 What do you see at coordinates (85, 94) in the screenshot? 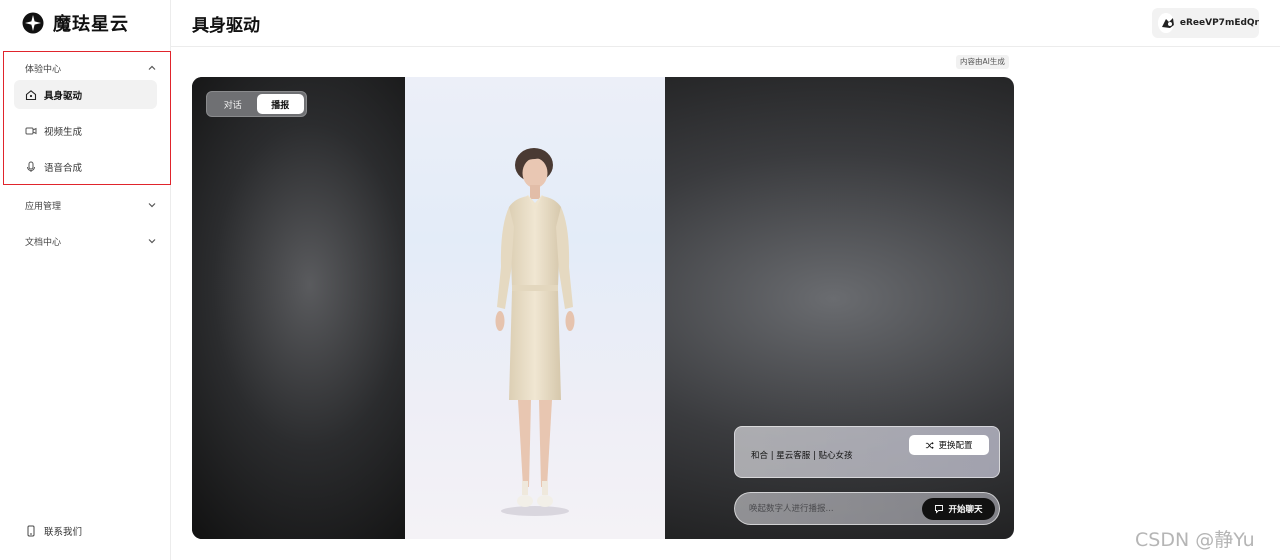
I see `nav-item-embodied-drive: 具身驱动` at bounding box center [85, 94].